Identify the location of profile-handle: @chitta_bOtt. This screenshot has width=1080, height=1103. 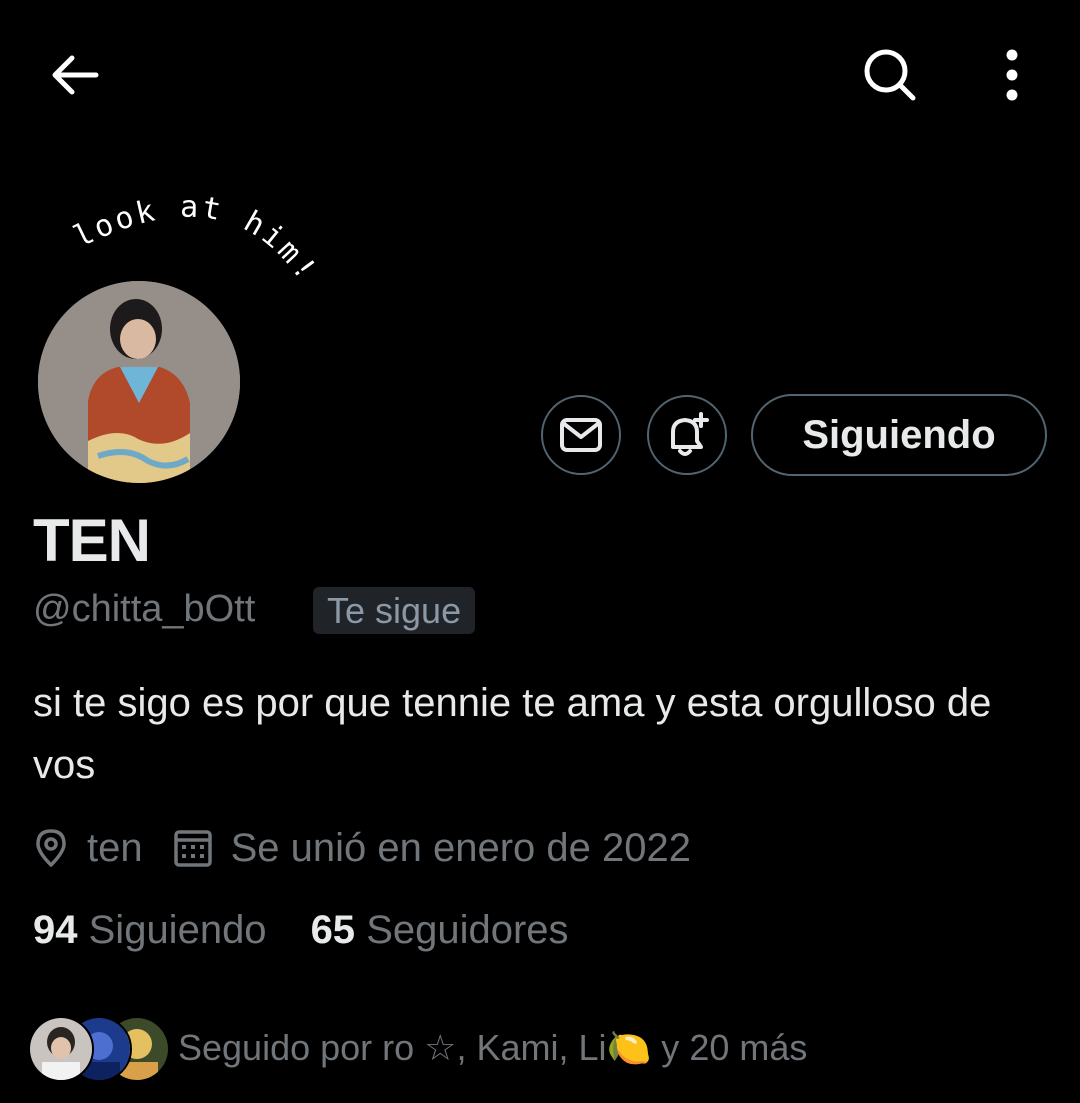
(144, 609).